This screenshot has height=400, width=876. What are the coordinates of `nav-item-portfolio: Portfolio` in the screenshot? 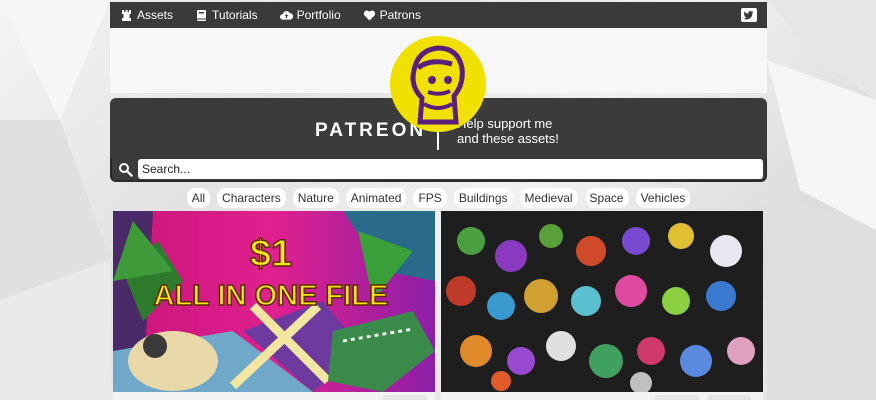 It's located at (310, 15).